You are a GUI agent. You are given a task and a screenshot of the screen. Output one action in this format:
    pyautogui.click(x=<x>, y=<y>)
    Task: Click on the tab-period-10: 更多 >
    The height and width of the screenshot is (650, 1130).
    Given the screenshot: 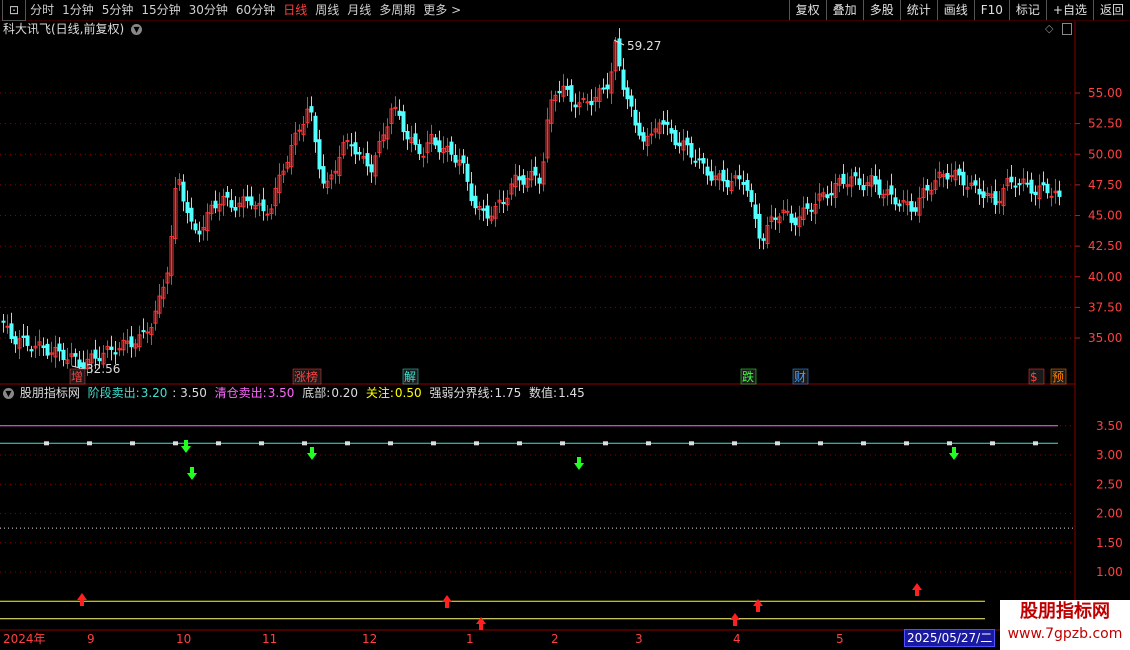 What is the action you would take?
    pyautogui.click(x=442, y=10)
    